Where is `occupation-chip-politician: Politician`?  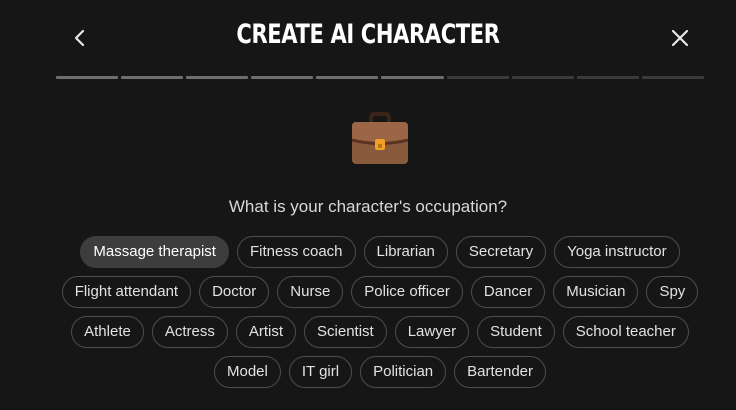
occupation-chip-politician: Politician is located at coordinates (403, 372).